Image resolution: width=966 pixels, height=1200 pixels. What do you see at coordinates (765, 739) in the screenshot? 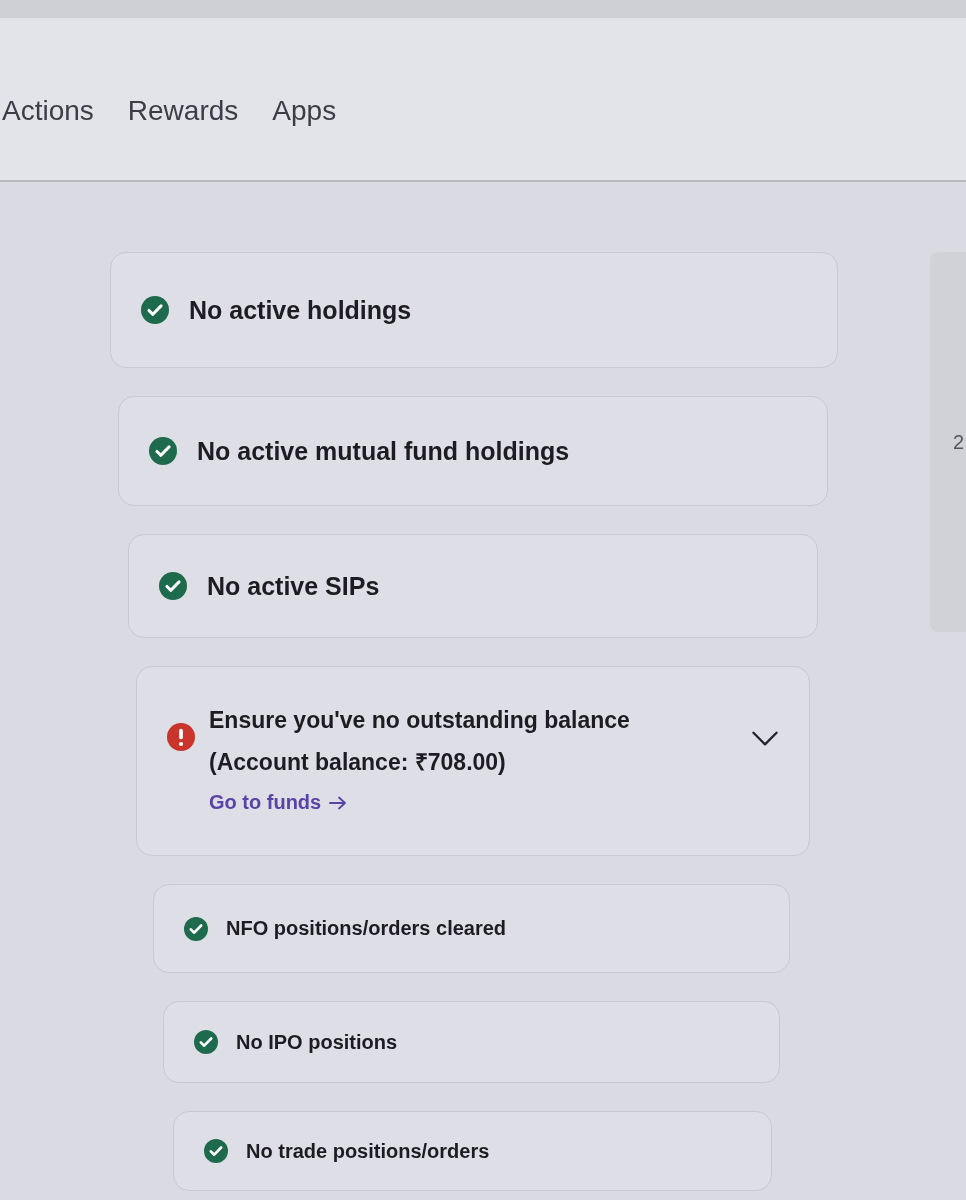
I see `chevron-down-icon` at bounding box center [765, 739].